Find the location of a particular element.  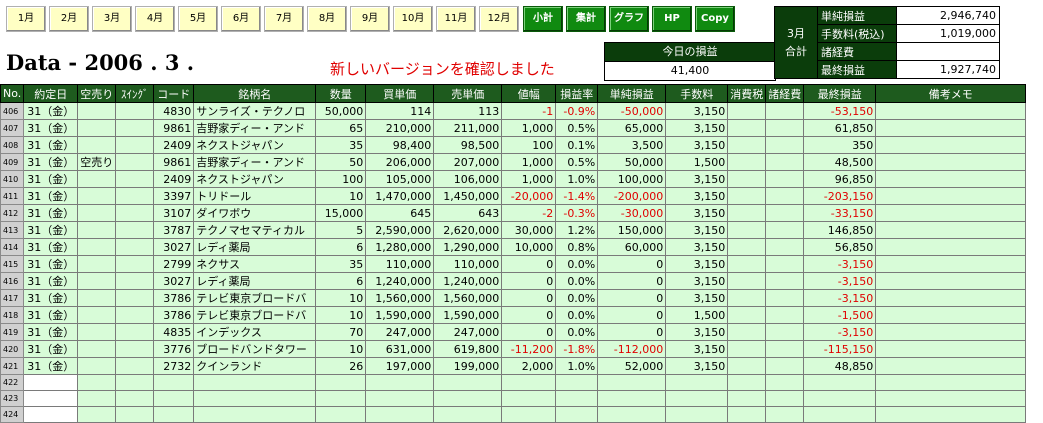

month-button-4: 4月 is located at coordinates (155, 19).